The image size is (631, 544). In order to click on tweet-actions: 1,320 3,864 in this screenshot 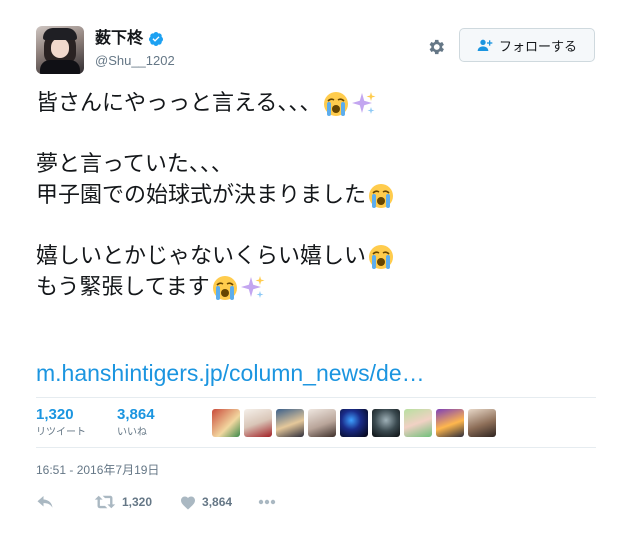, I will do `click(156, 502)`.